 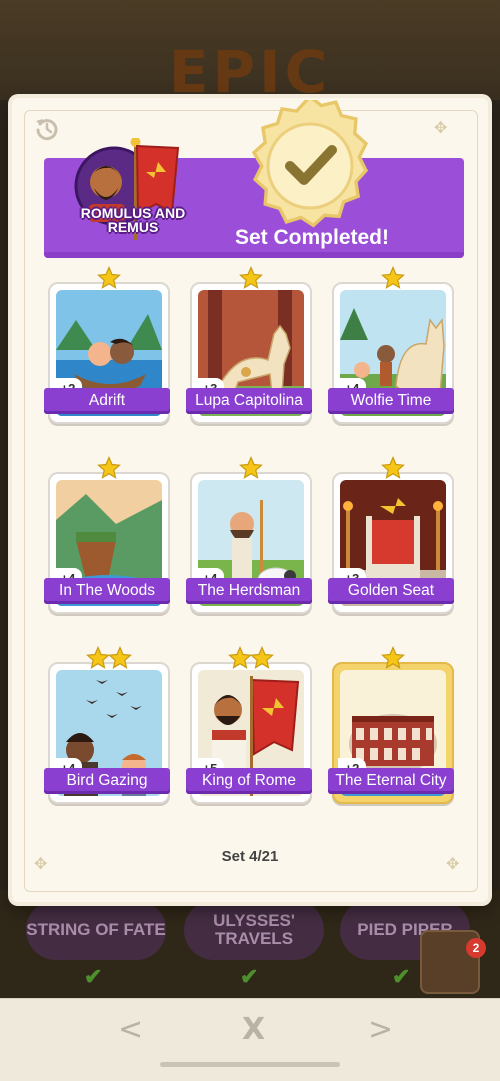 I want to click on card-adrift: +2Adrift, so click(x=107, y=345).